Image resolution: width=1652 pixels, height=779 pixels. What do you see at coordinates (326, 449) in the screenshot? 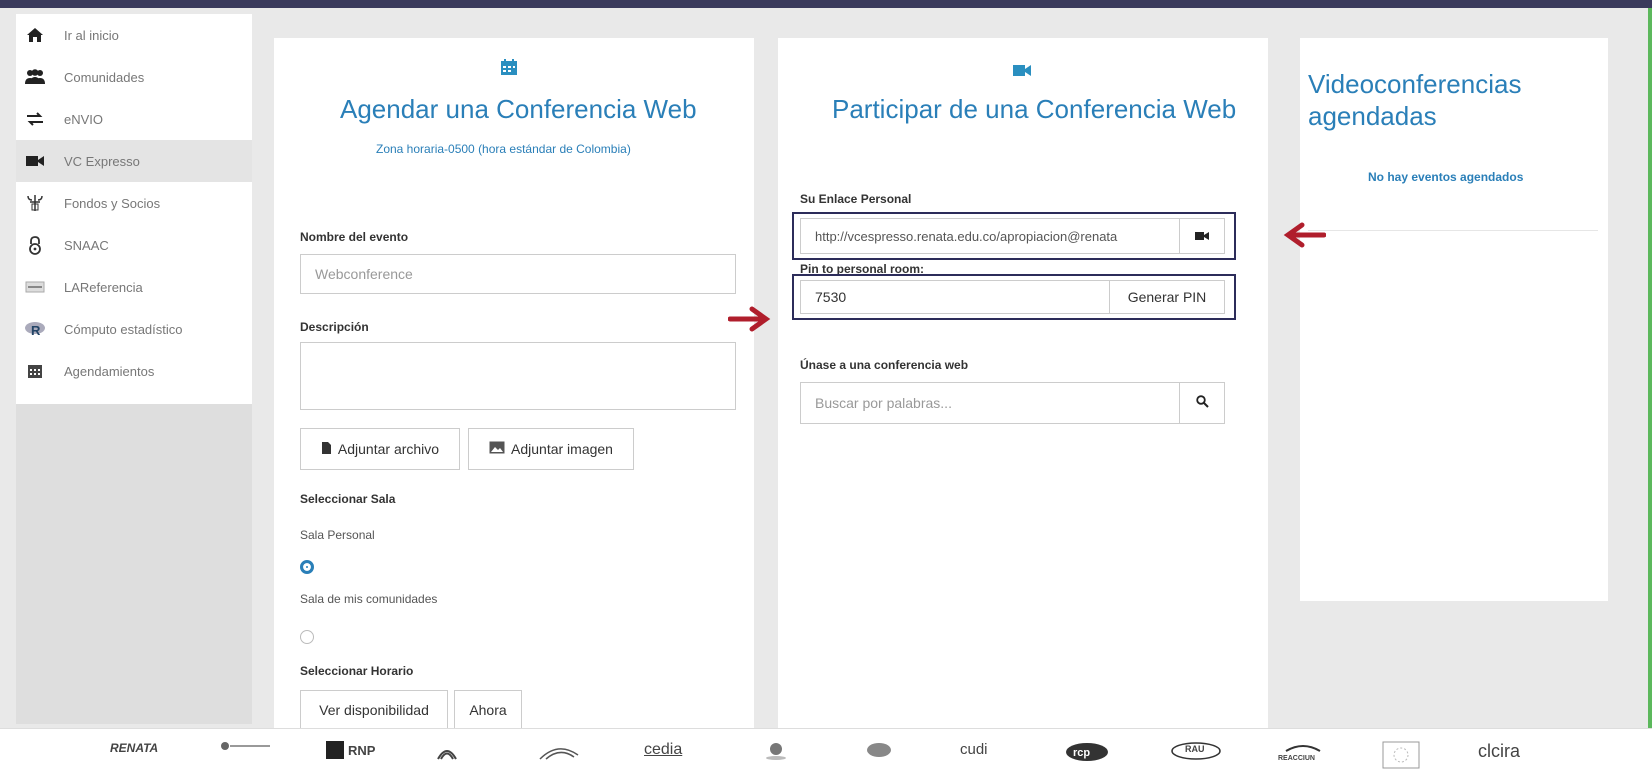
I see `file-icon` at bounding box center [326, 449].